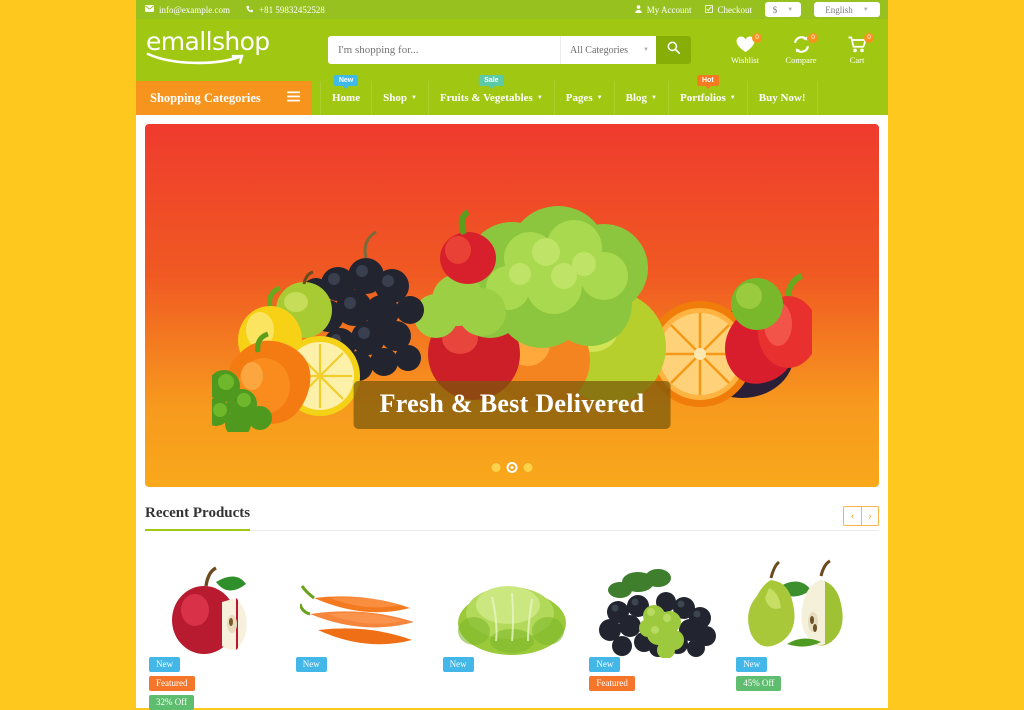 The height and width of the screenshot is (710, 1024). Describe the element at coordinates (745, 48) in the screenshot. I see `wishlist-button: 0 Wishlist` at that location.